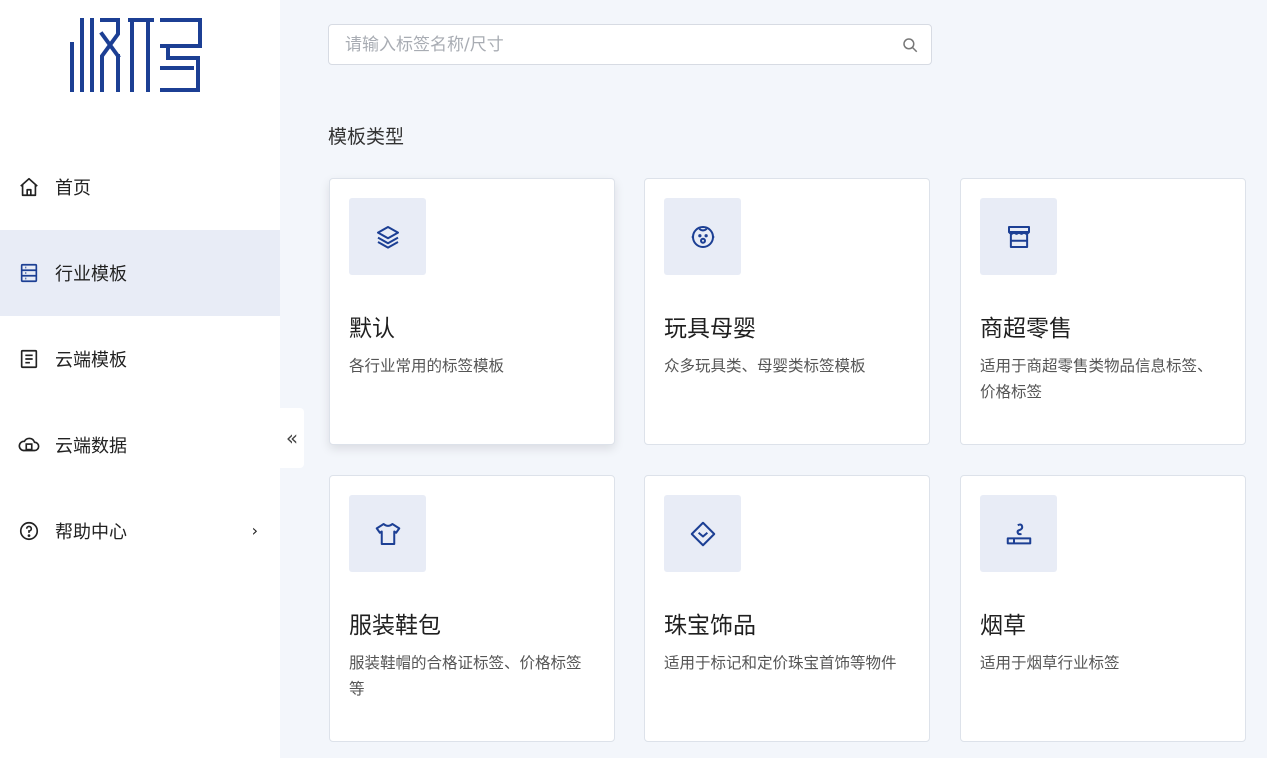  Describe the element at coordinates (1050, 663) in the screenshot. I see `card-description: 适用于烟草行业标签` at that location.